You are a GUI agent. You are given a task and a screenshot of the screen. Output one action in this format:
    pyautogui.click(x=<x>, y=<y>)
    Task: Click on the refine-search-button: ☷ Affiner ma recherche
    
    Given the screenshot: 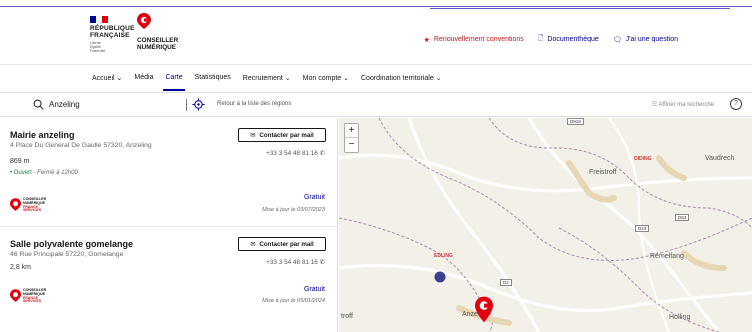 What is the action you would take?
    pyautogui.click(x=683, y=104)
    